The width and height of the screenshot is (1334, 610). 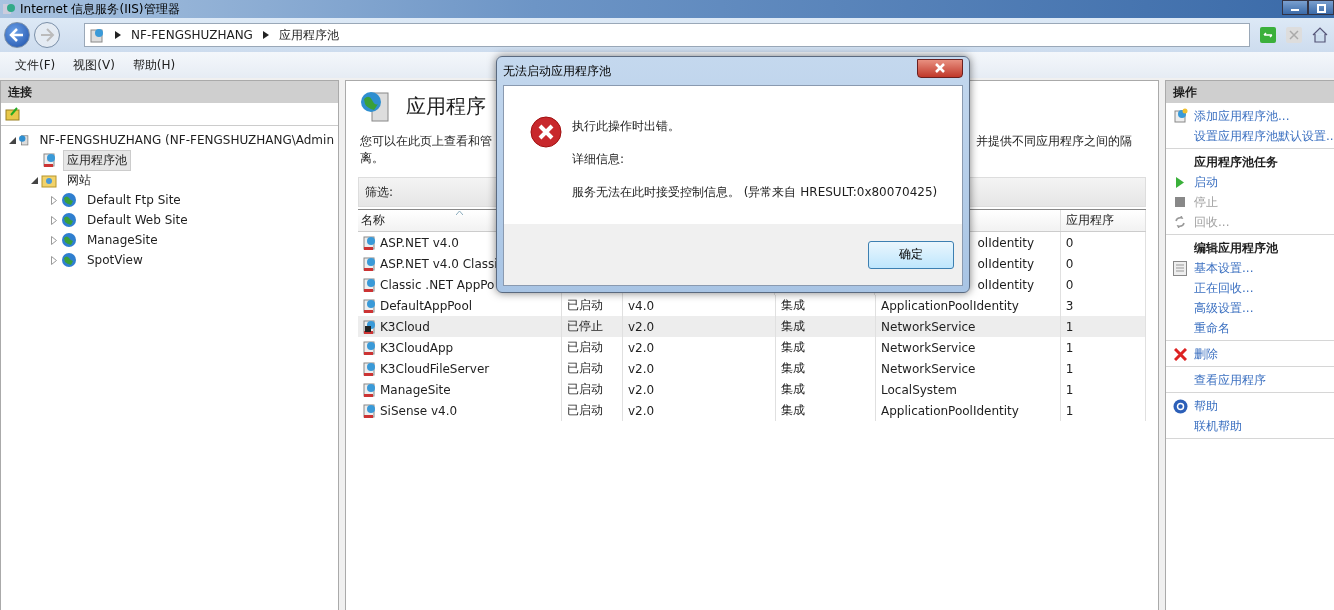 What do you see at coordinates (1069, 263) in the screenshot?
I see `table-cell: 0` at bounding box center [1069, 263].